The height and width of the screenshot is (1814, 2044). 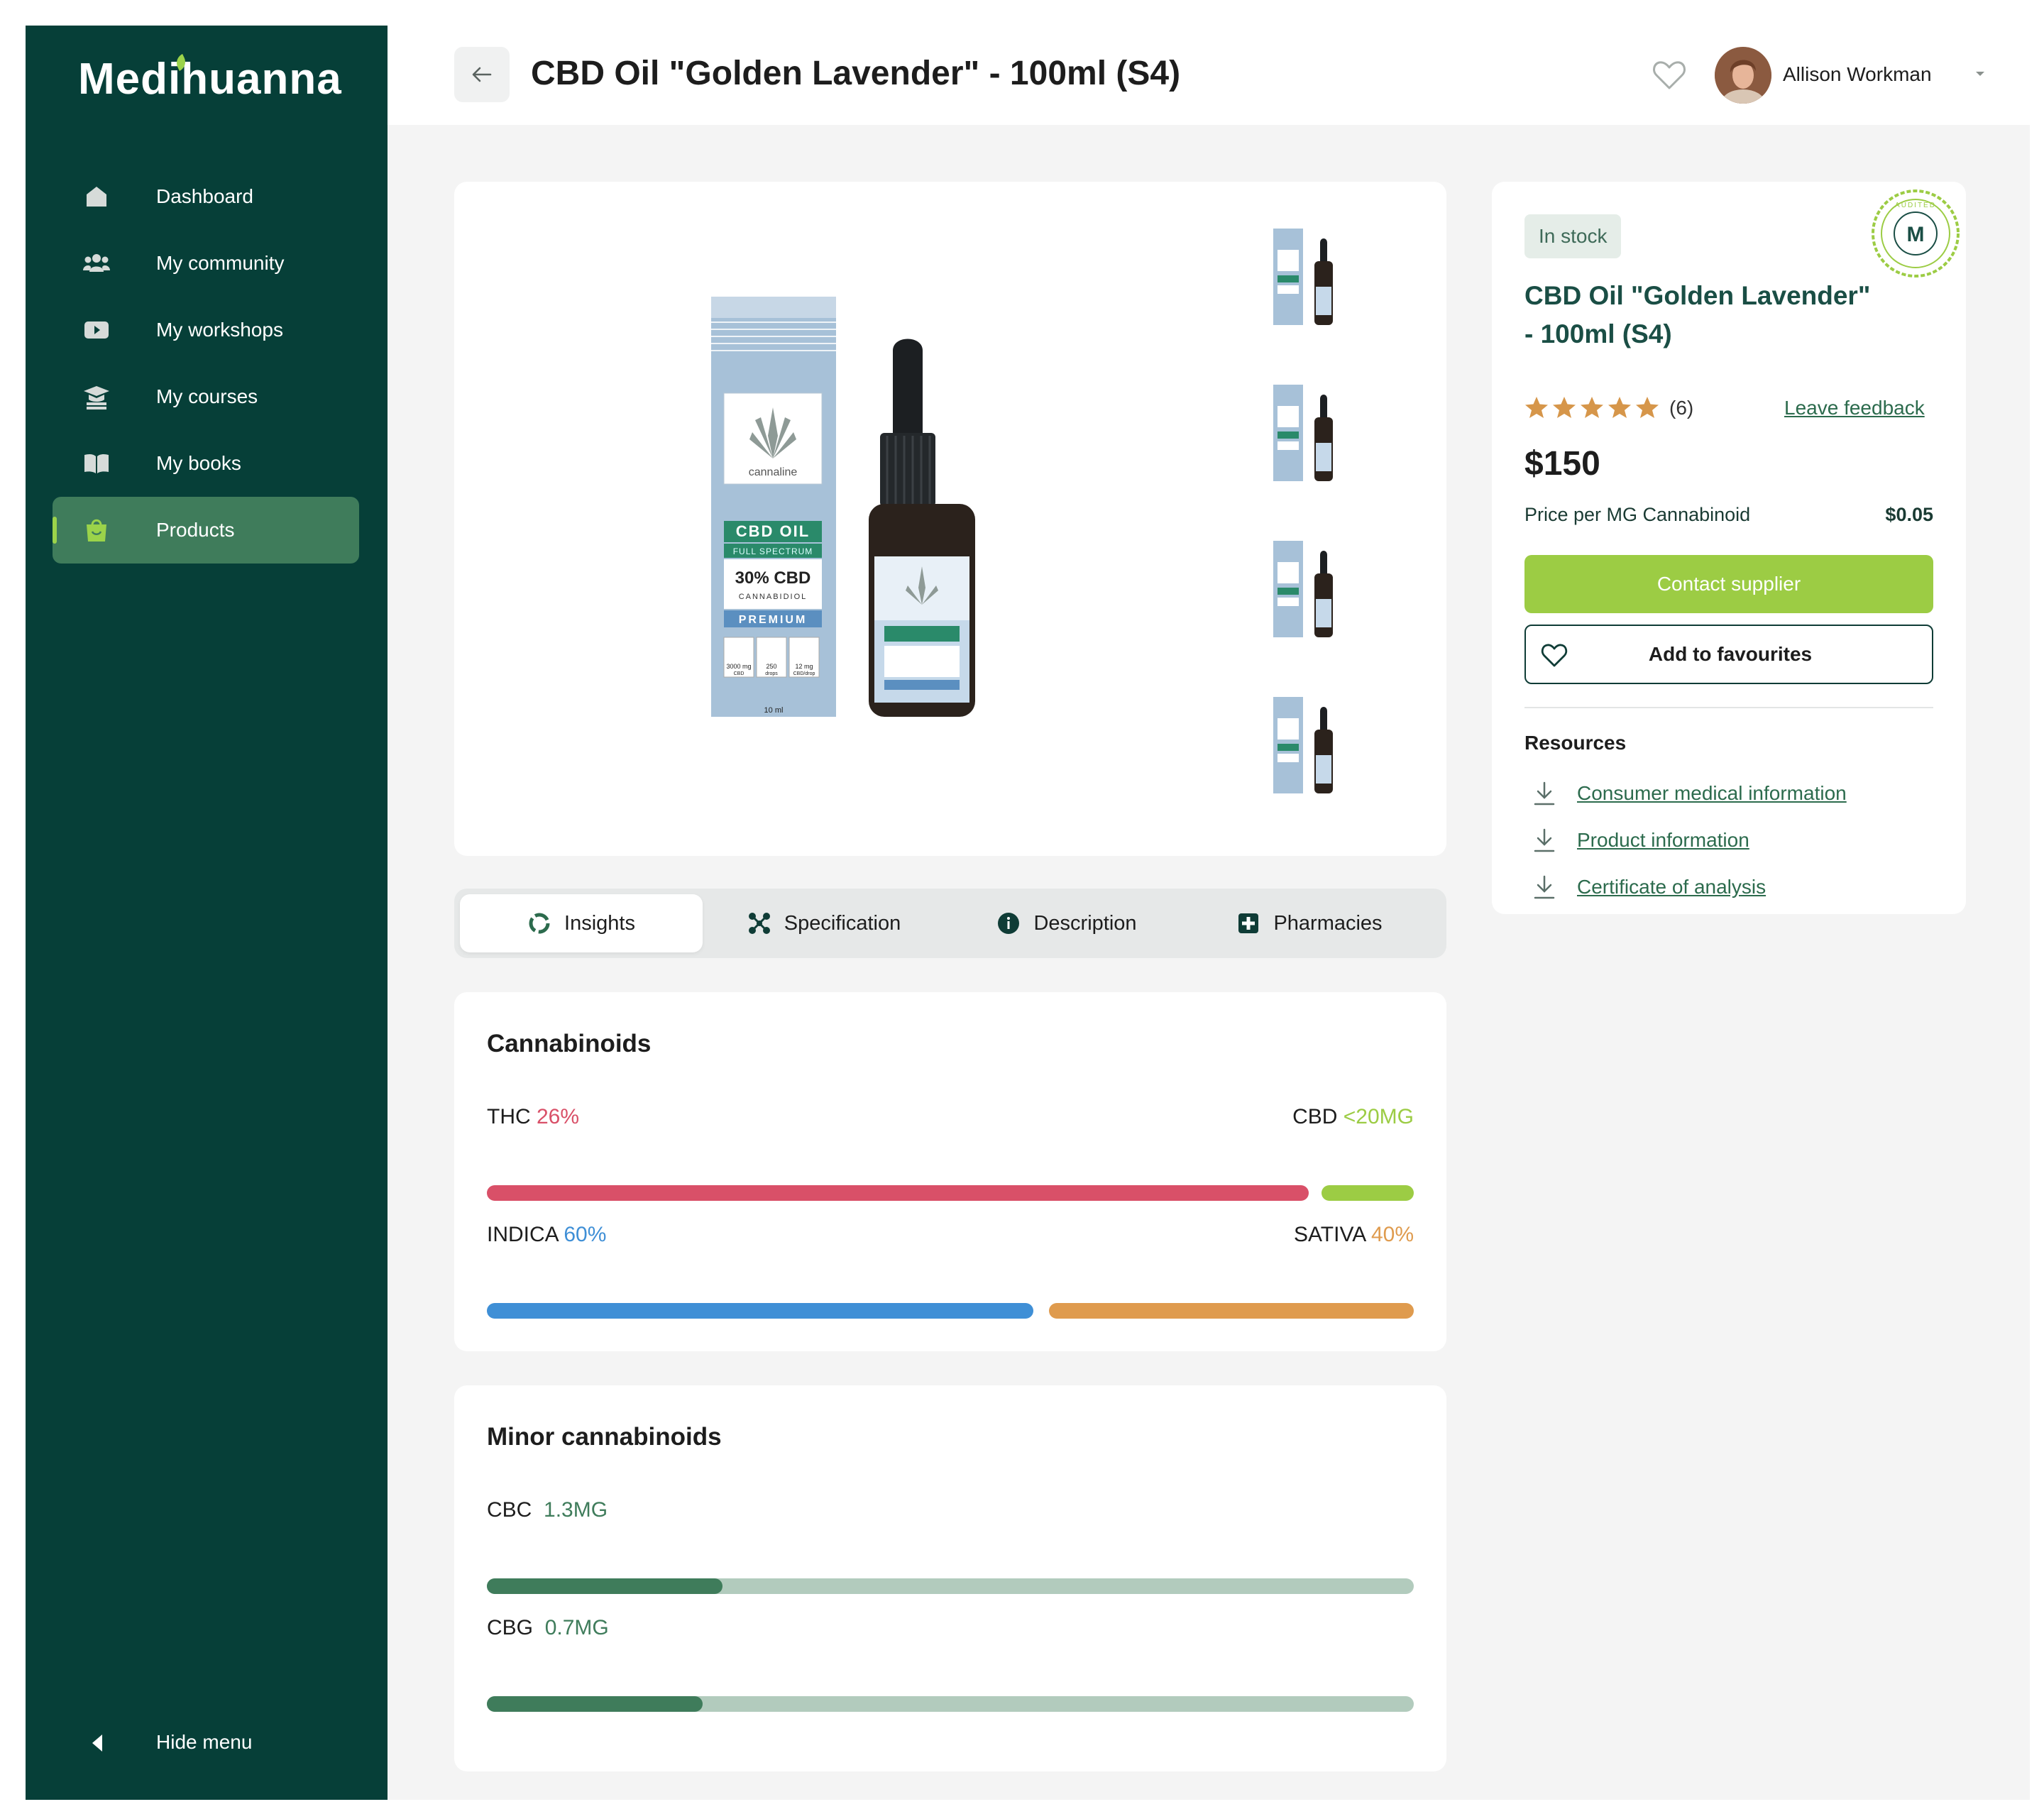 What do you see at coordinates (1980, 74) in the screenshot?
I see `chevron-down-icon` at bounding box center [1980, 74].